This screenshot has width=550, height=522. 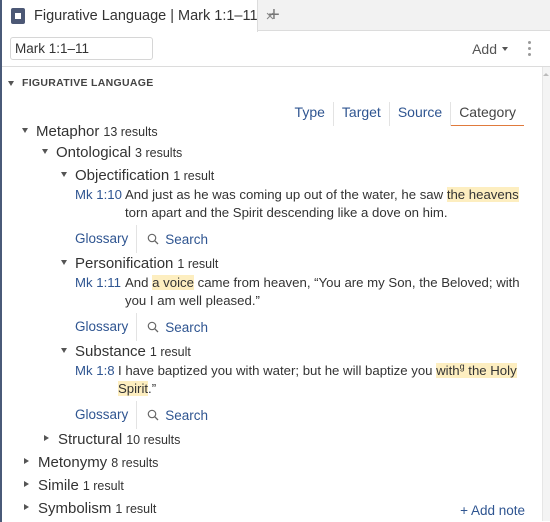 I want to click on tab-title: Figurative Language | Mark 1:1–11, so click(x=146, y=16).